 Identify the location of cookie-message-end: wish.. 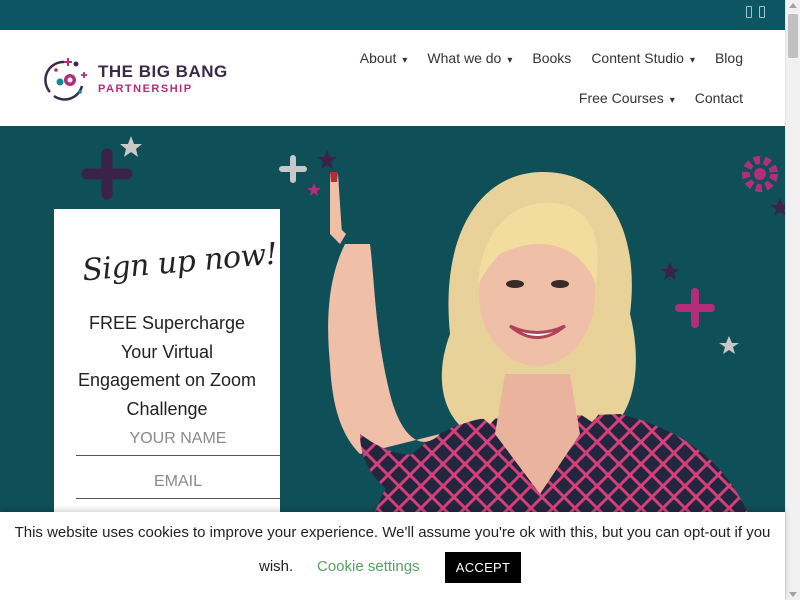
(276, 566).